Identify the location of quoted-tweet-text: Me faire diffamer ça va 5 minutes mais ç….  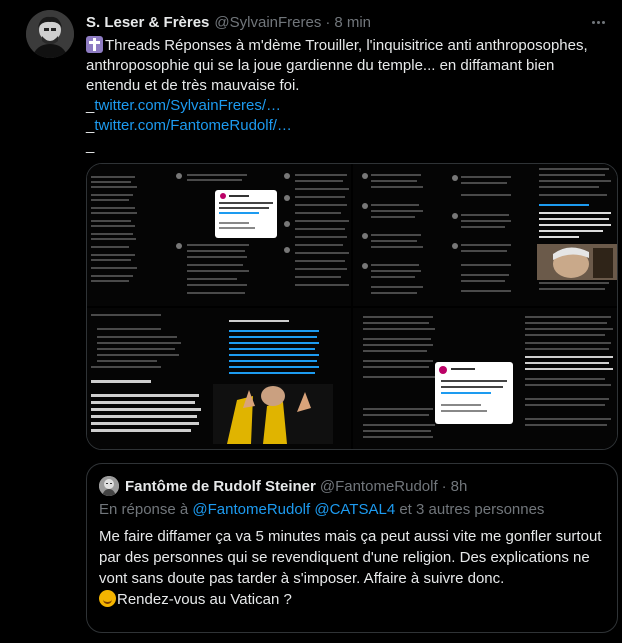
(352, 568).